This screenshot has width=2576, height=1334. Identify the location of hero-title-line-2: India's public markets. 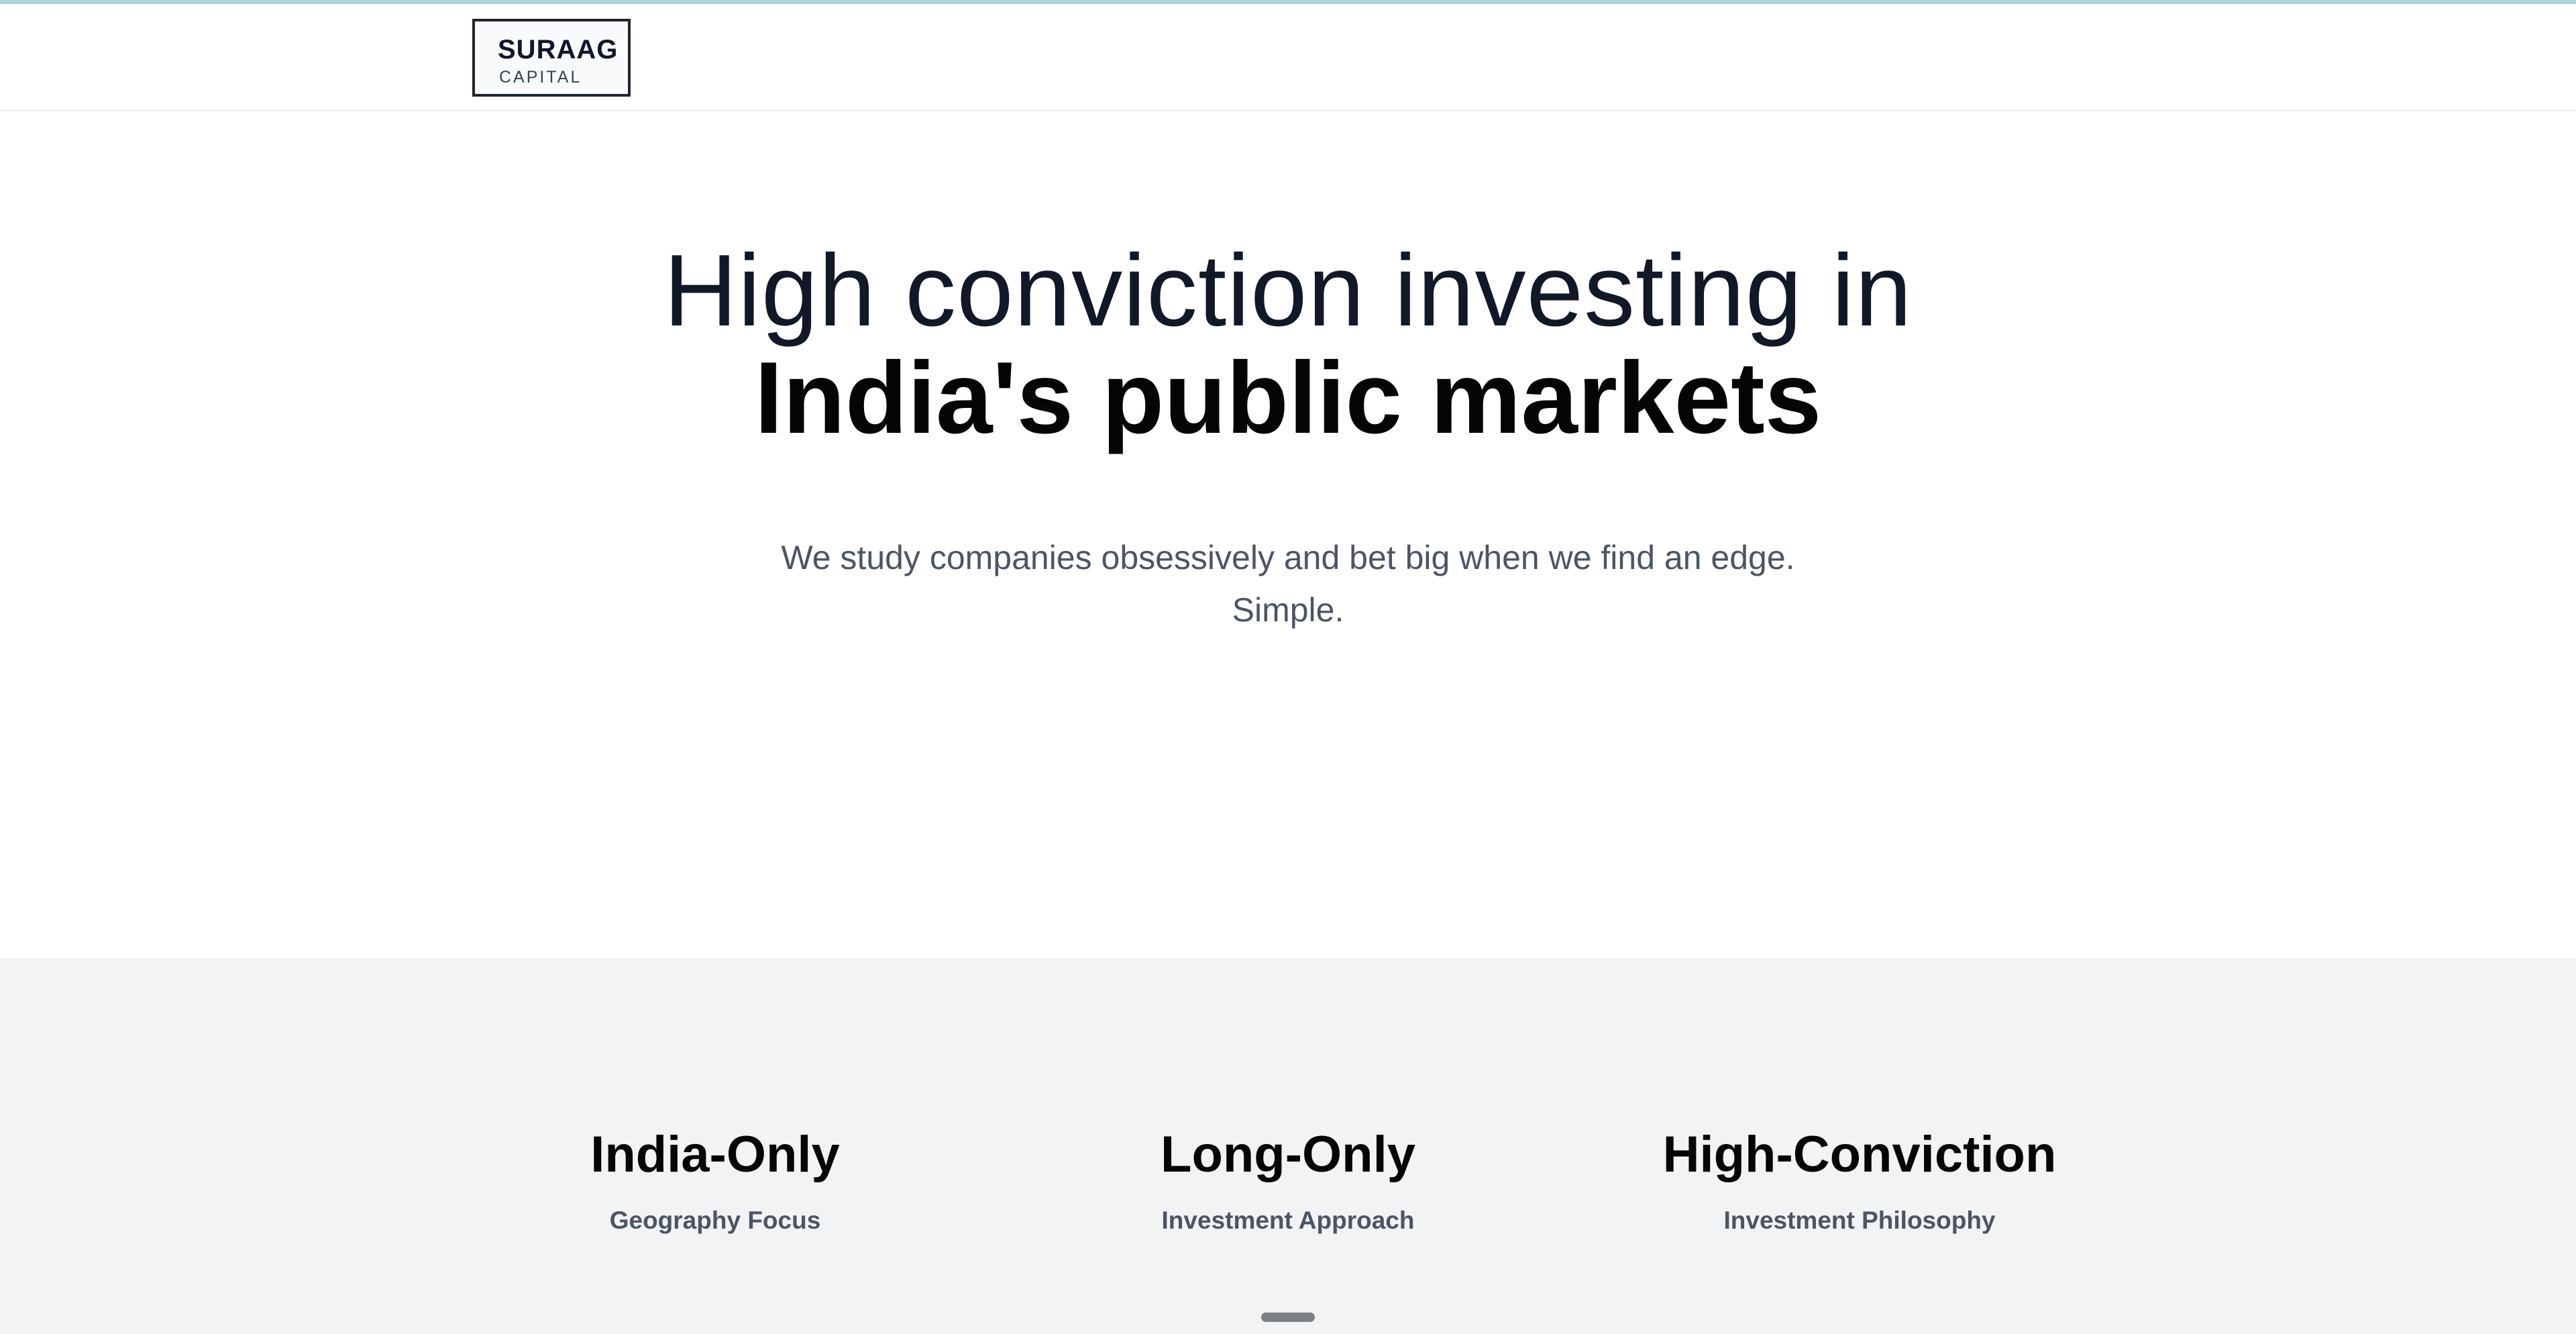
(1288, 398).